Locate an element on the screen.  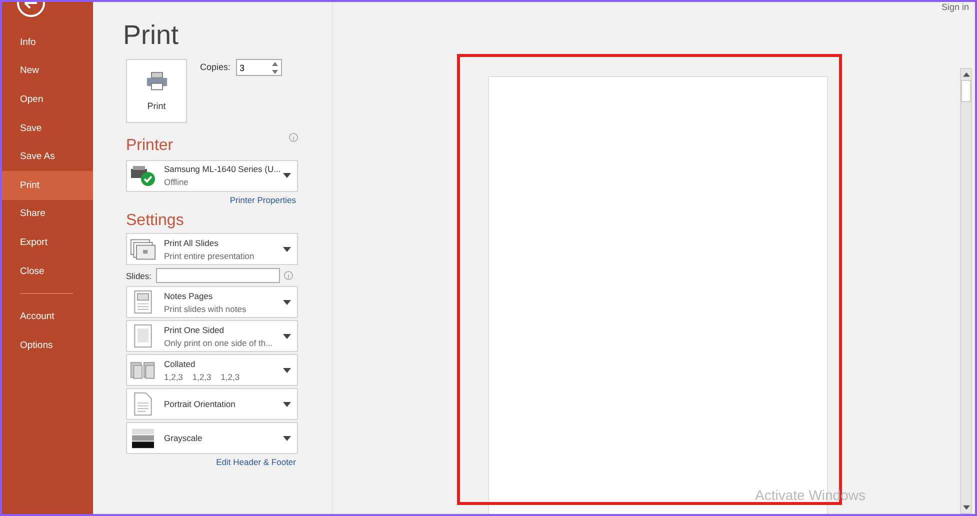
printer-dropdown: Samsung ML-1640 Series (U... Offline is located at coordinates (212, 176).